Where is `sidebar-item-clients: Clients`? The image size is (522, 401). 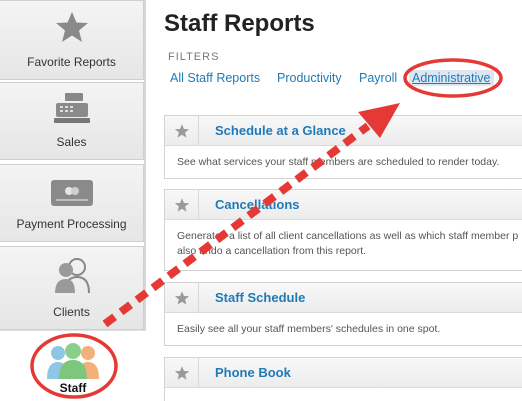 sidebar-item-clients: Clients is located at coordinates (72, 288).